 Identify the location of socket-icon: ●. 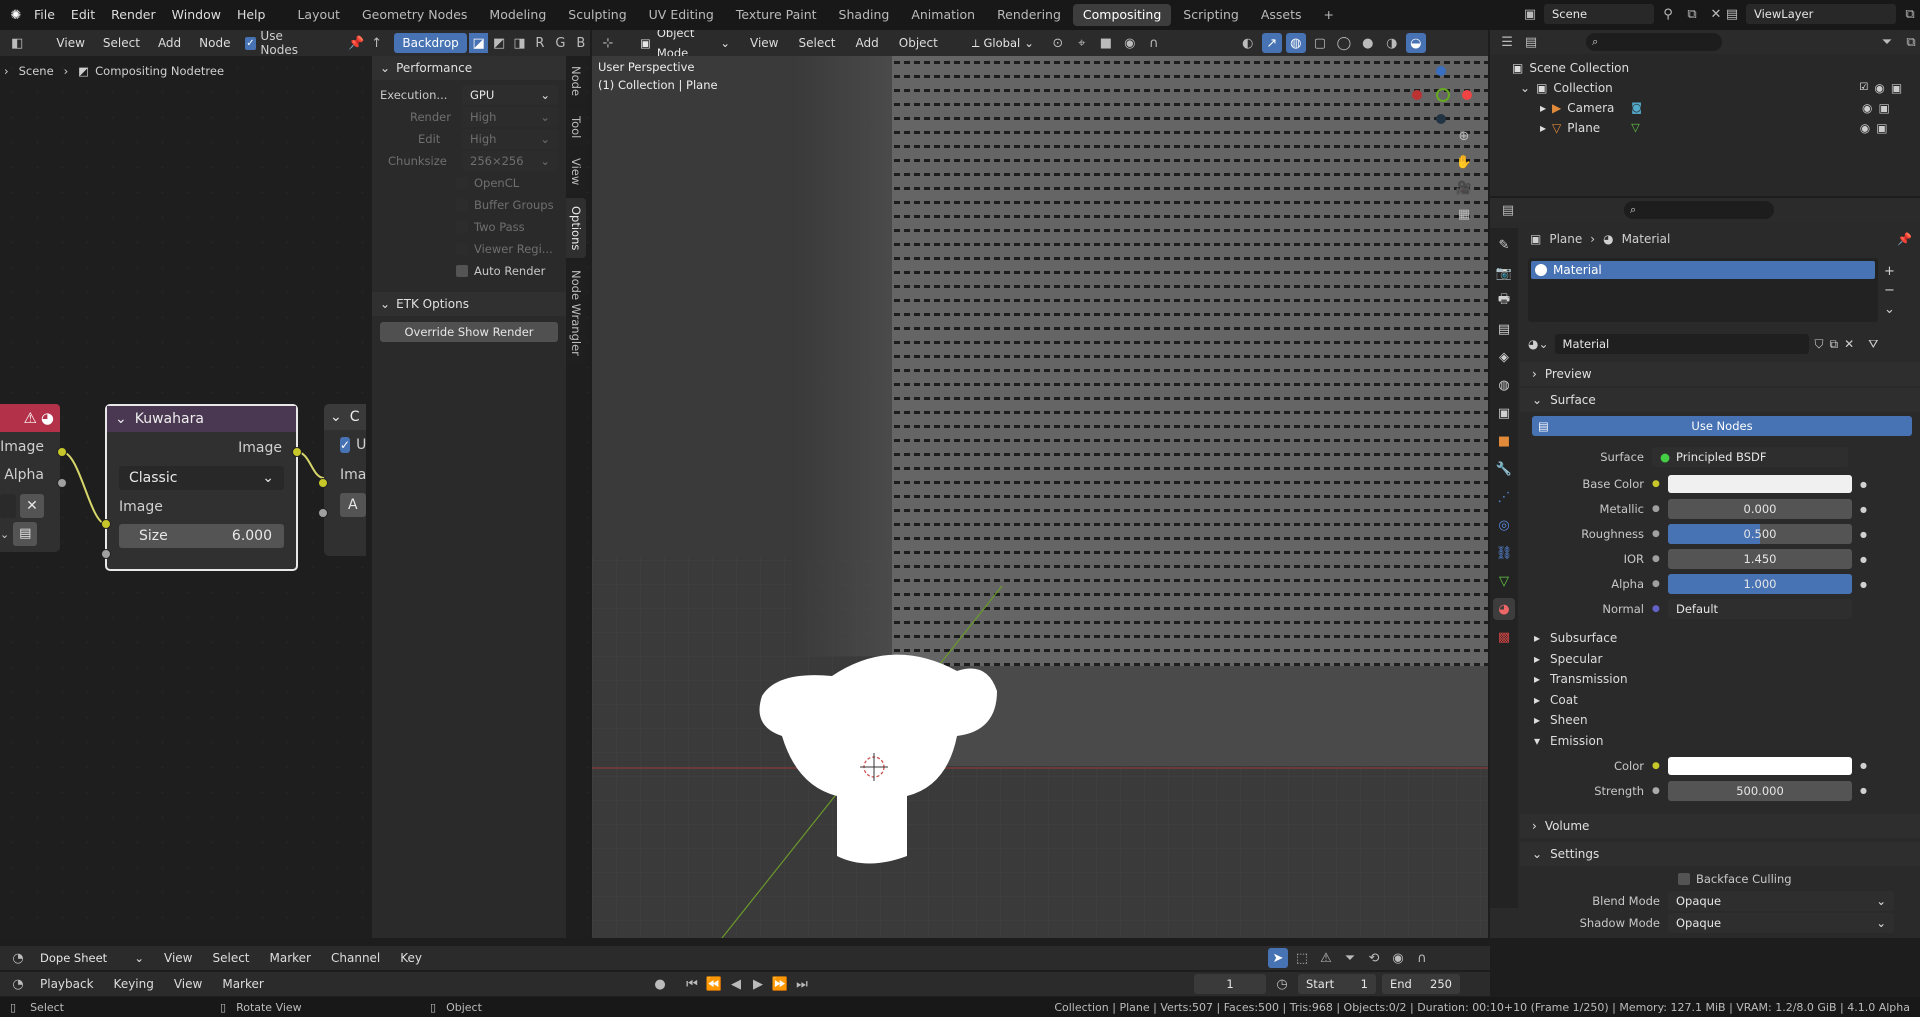
(1660, 609).